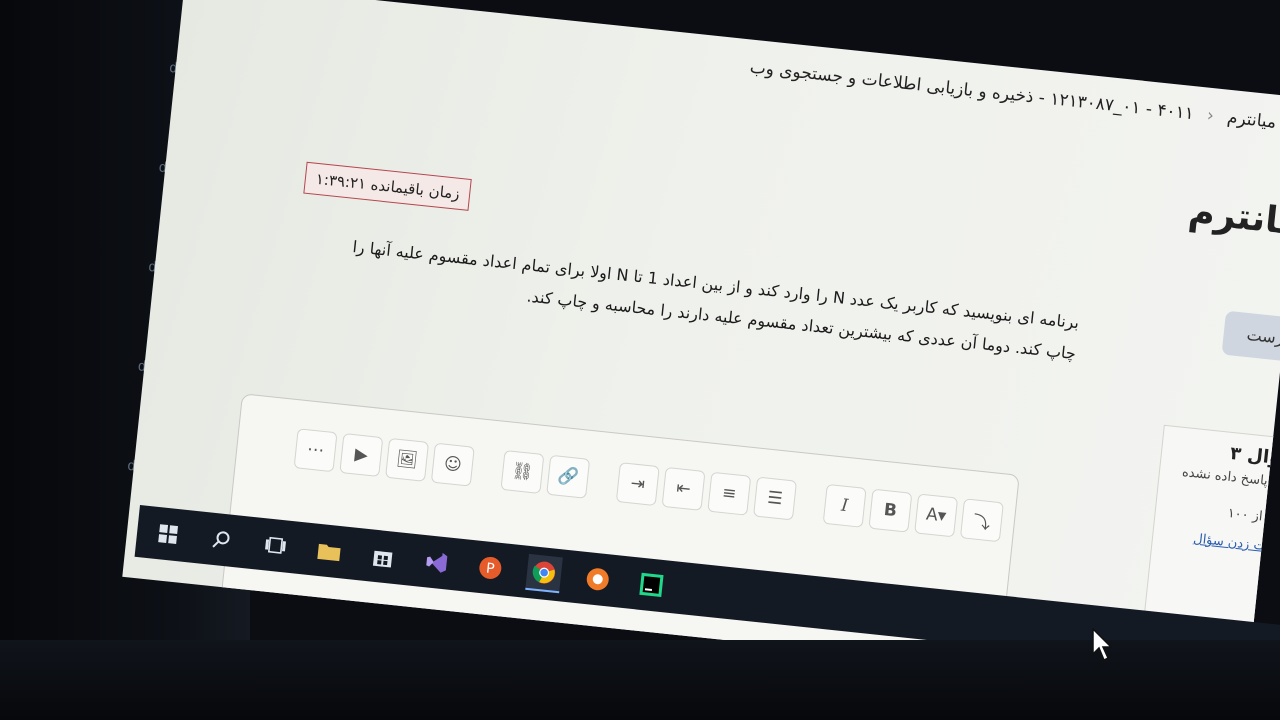 Image resolution: width=1280 pixels, height=720 pixels. I want to click on search-icon, so click(221, 539).